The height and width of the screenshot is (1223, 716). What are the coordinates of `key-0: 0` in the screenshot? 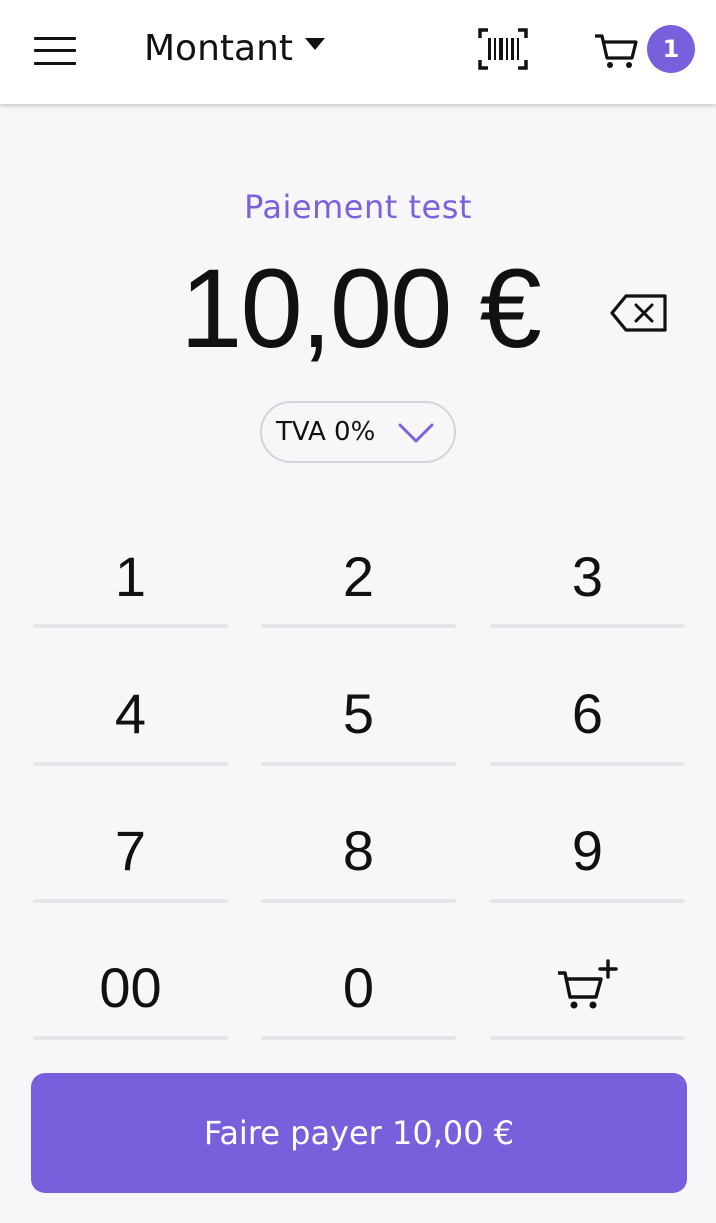 It's located at (358, 987).